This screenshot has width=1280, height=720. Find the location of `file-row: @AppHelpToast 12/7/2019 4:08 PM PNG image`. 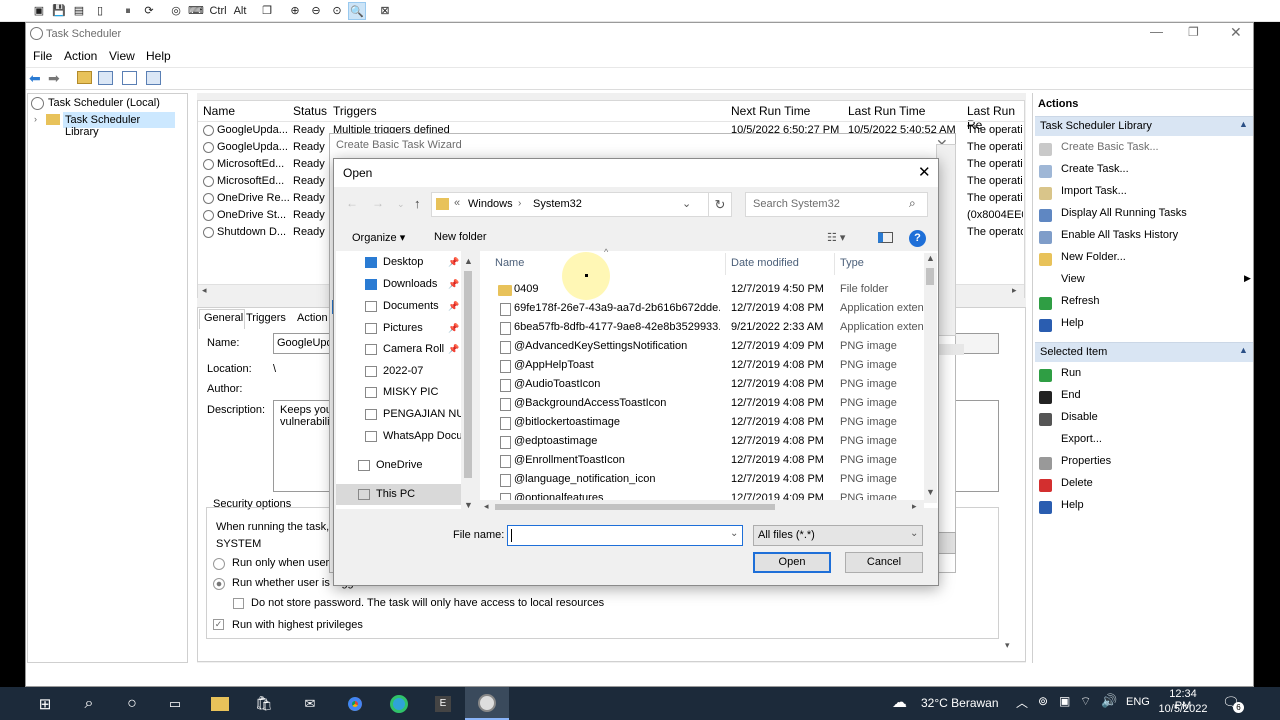

file-row: @AppHelpToast 12/7/2019 4:08 PM PNG image is located at coordinates (700, 365).